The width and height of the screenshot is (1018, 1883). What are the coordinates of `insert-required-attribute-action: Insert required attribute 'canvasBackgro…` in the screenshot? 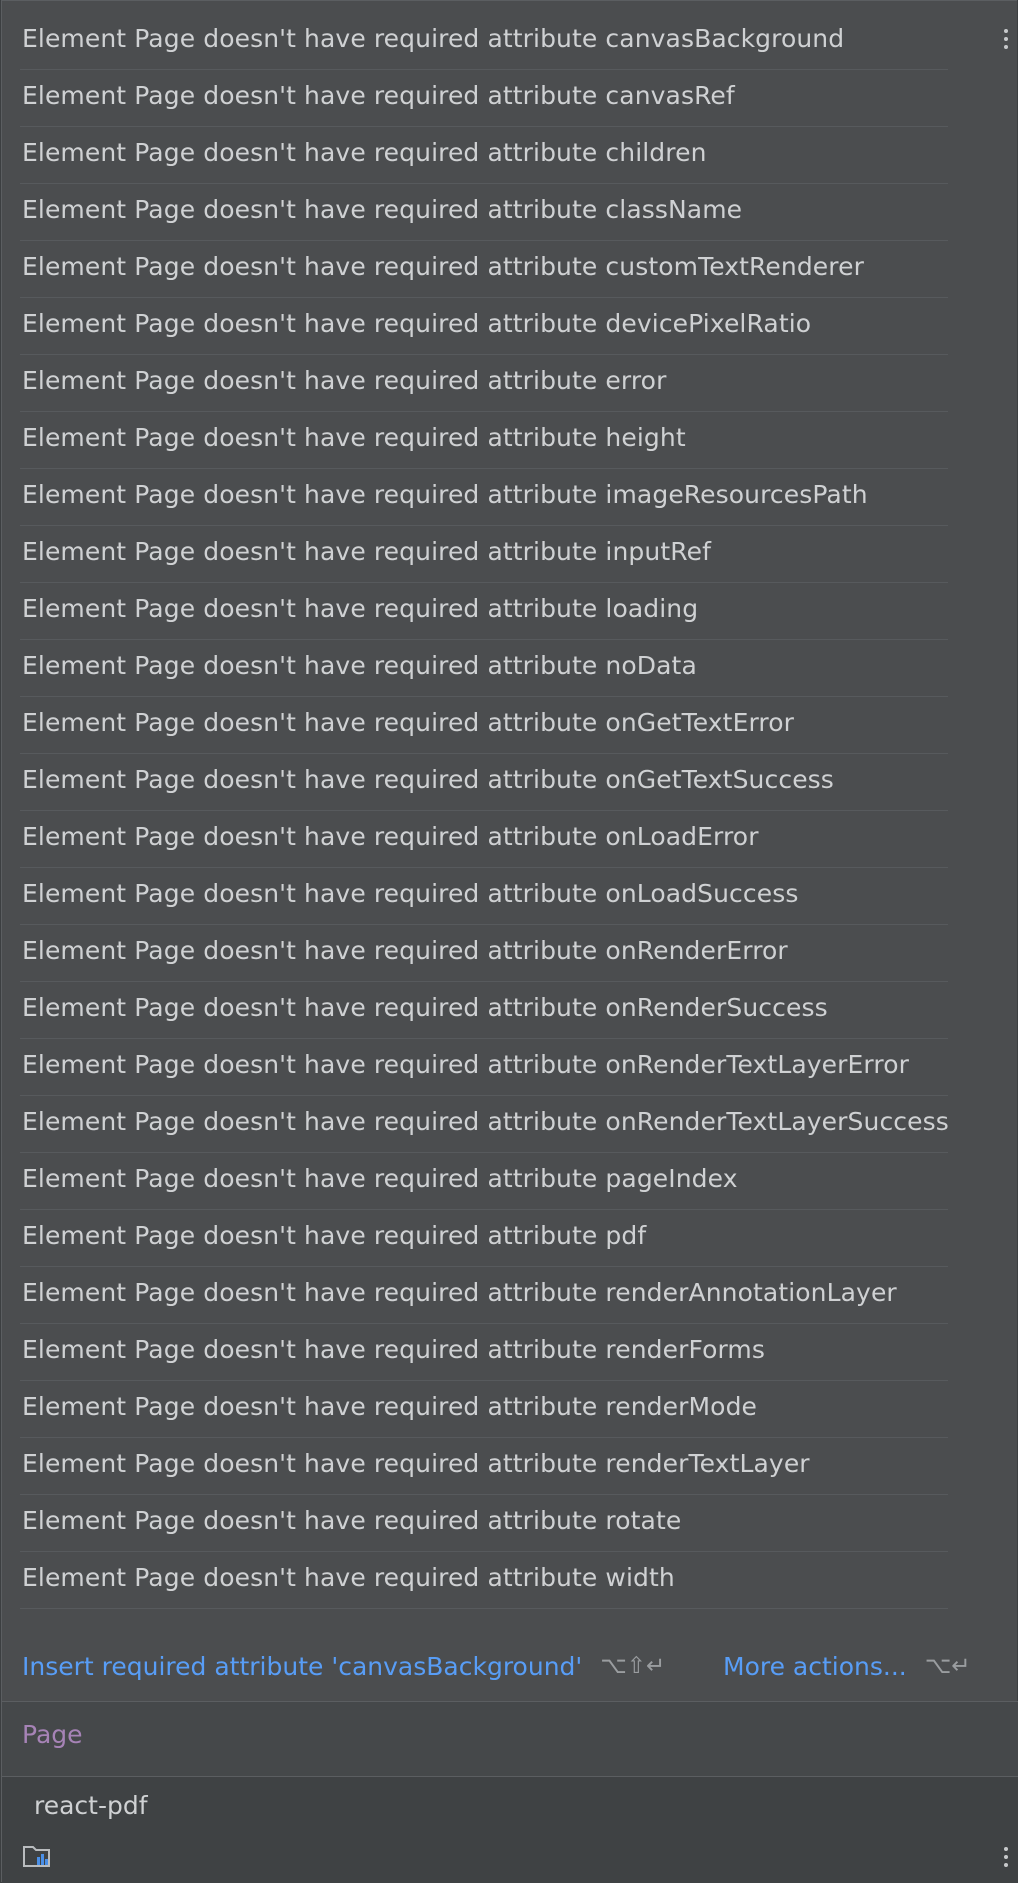 It's located at (343, 1666).